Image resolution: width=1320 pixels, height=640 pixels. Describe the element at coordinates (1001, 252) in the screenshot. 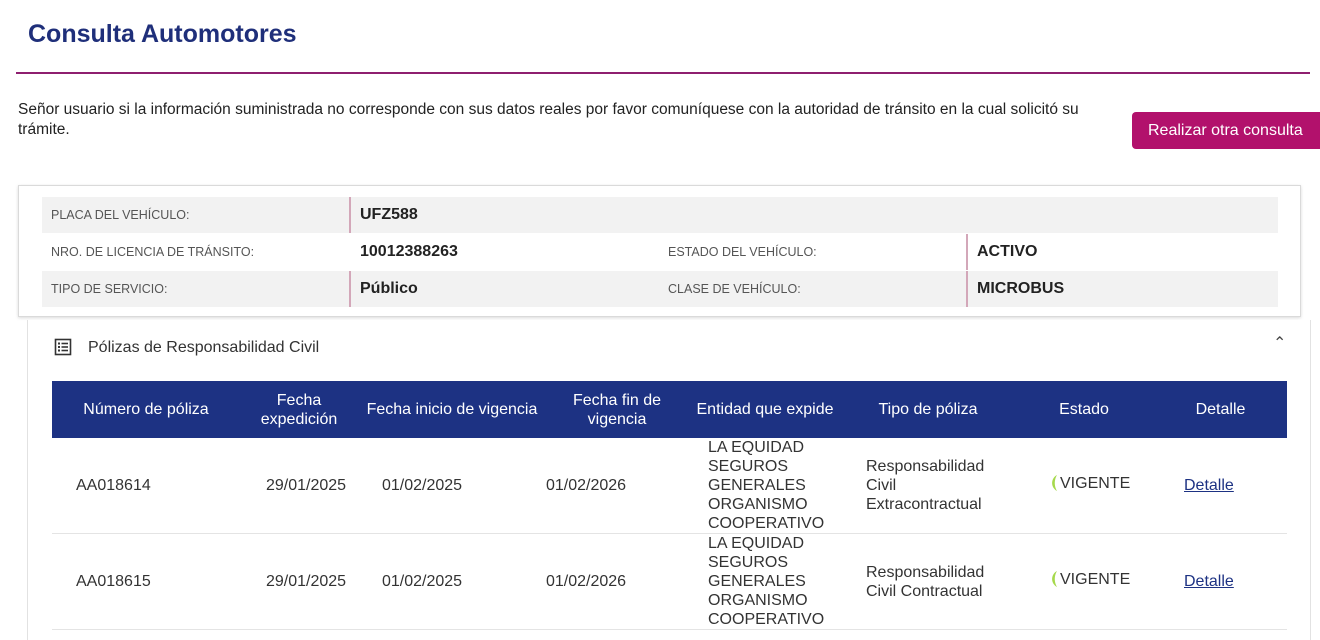

I see `estado-vehiculo-value: ACTIVO` at that location.